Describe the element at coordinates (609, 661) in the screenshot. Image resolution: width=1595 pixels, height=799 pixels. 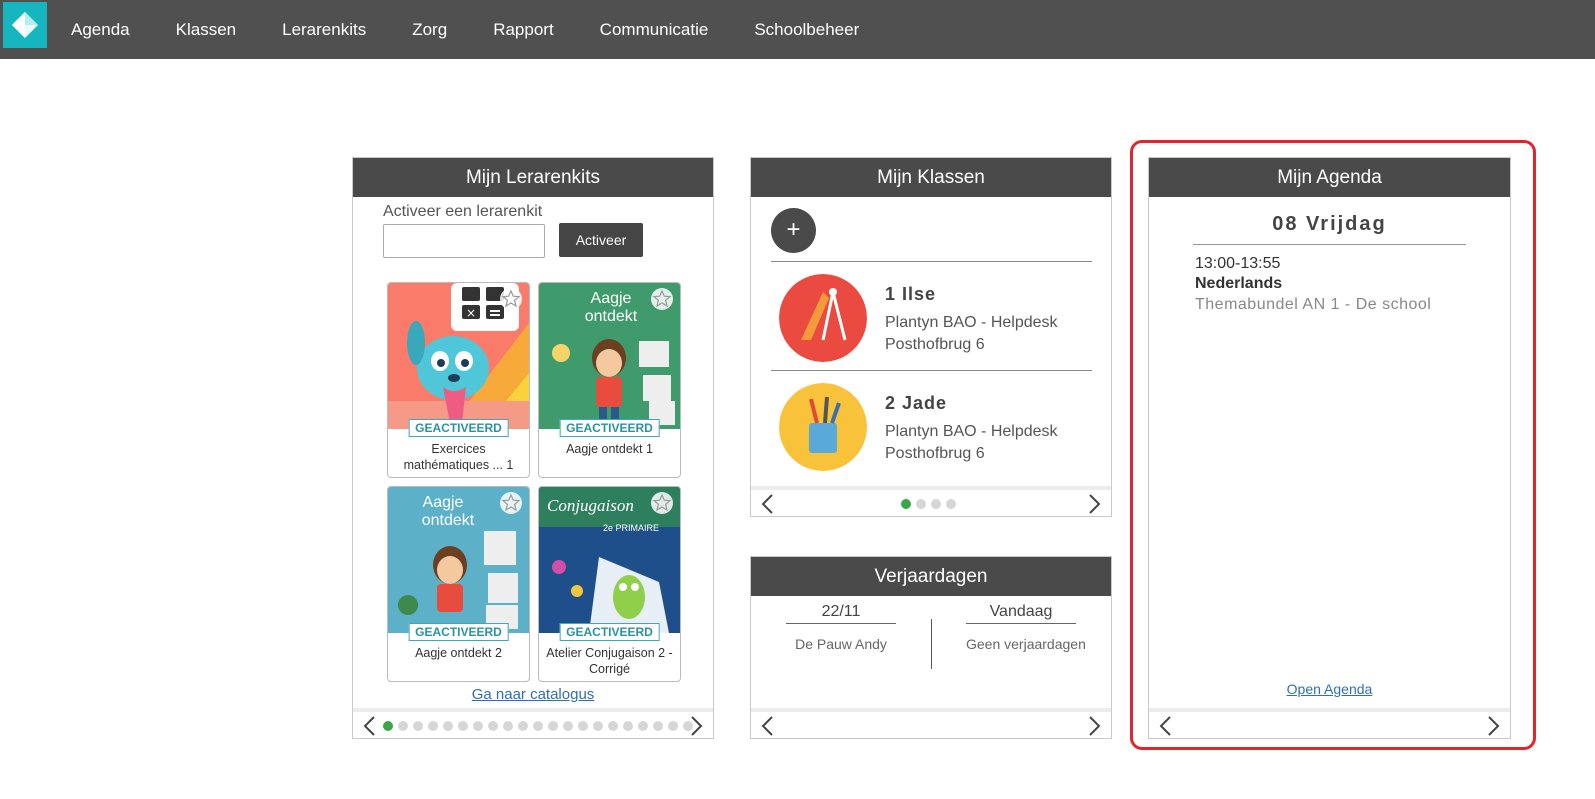
I see `kit-title: Atelier Conjugaison 2 - Corrigé` at that location.